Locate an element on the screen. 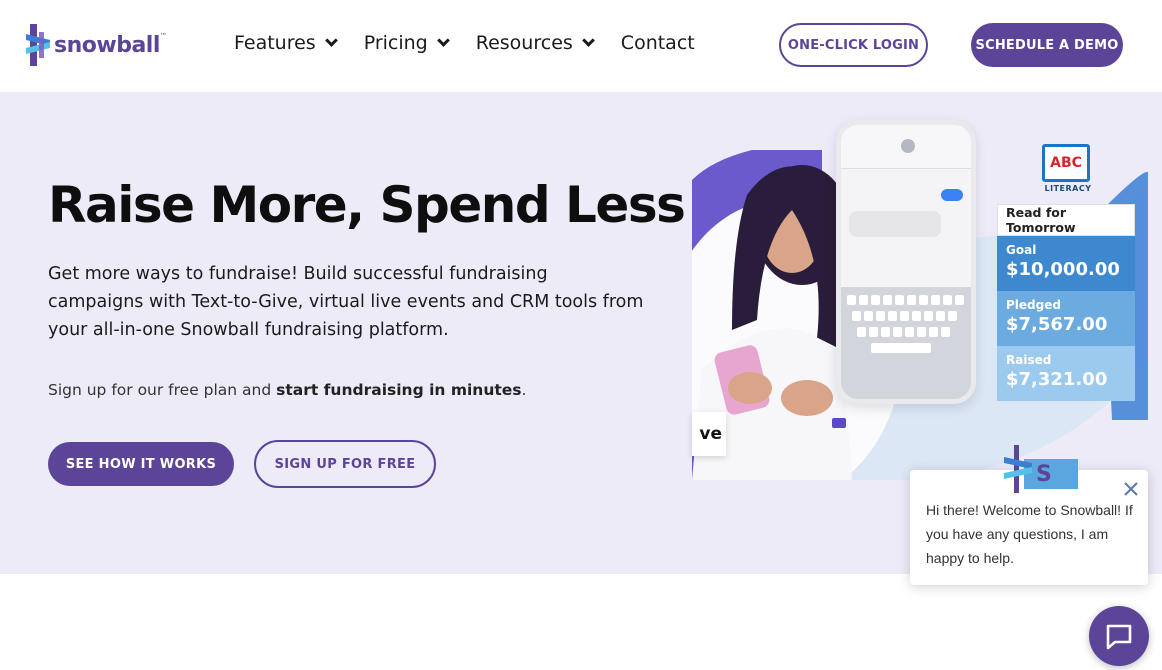 Image resolution: width=1162 pixels, height=670 pixels. chat-bubble-icon is located at coordinates (1119, 637).